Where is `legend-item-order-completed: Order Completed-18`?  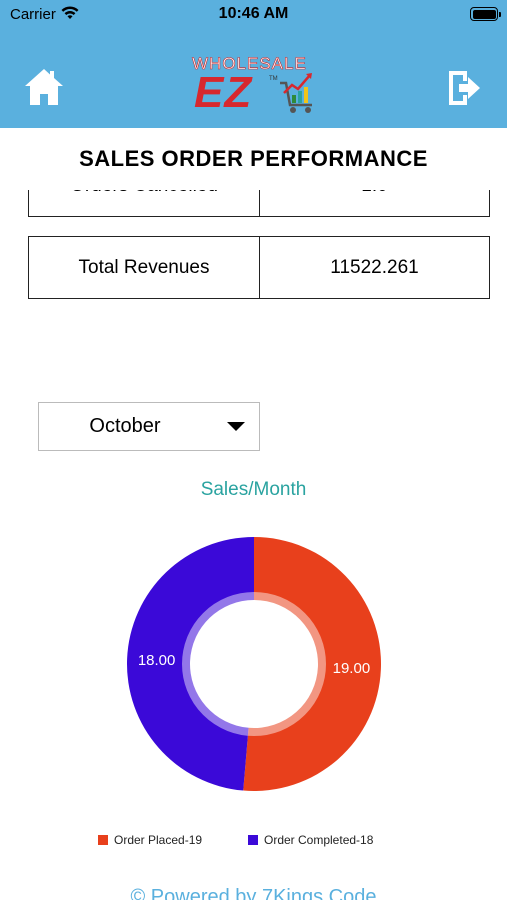 legend-item-order-completed: Order Completed-18 is located at coordinates (310, 840).